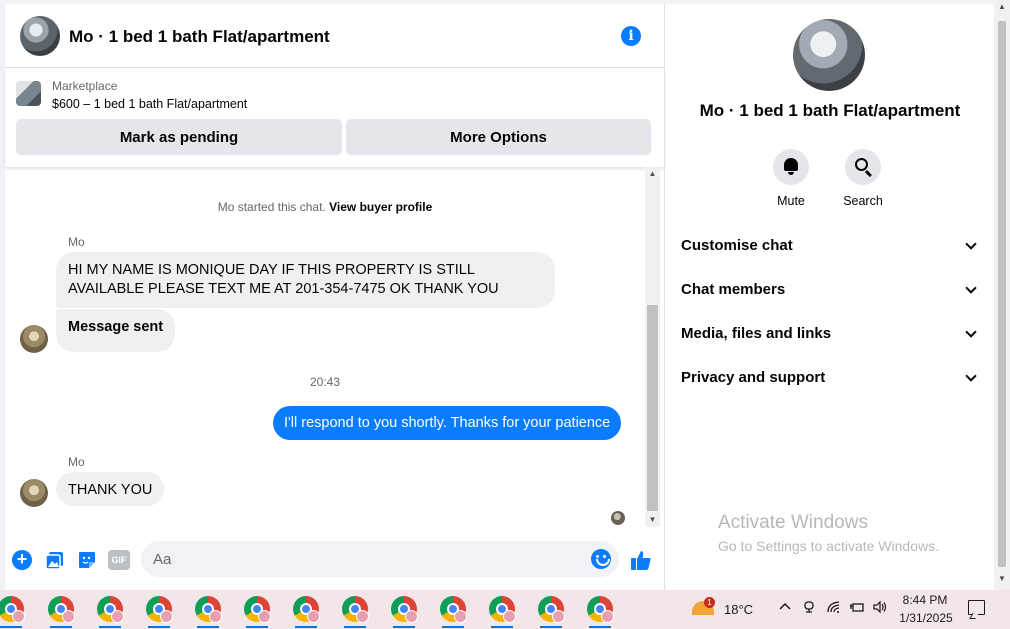 The width and height of the screenshot is (1010, 629). I want to click on scroll-up-arrow-icon: ▲, so click(652, 174).